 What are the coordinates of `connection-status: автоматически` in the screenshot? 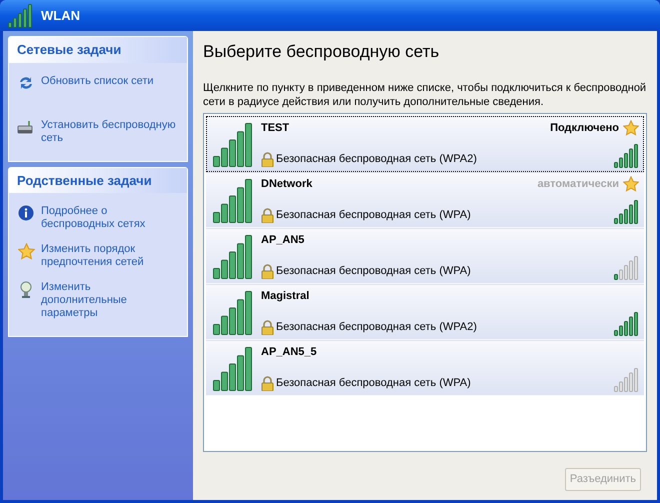 It's located at (578, 184).